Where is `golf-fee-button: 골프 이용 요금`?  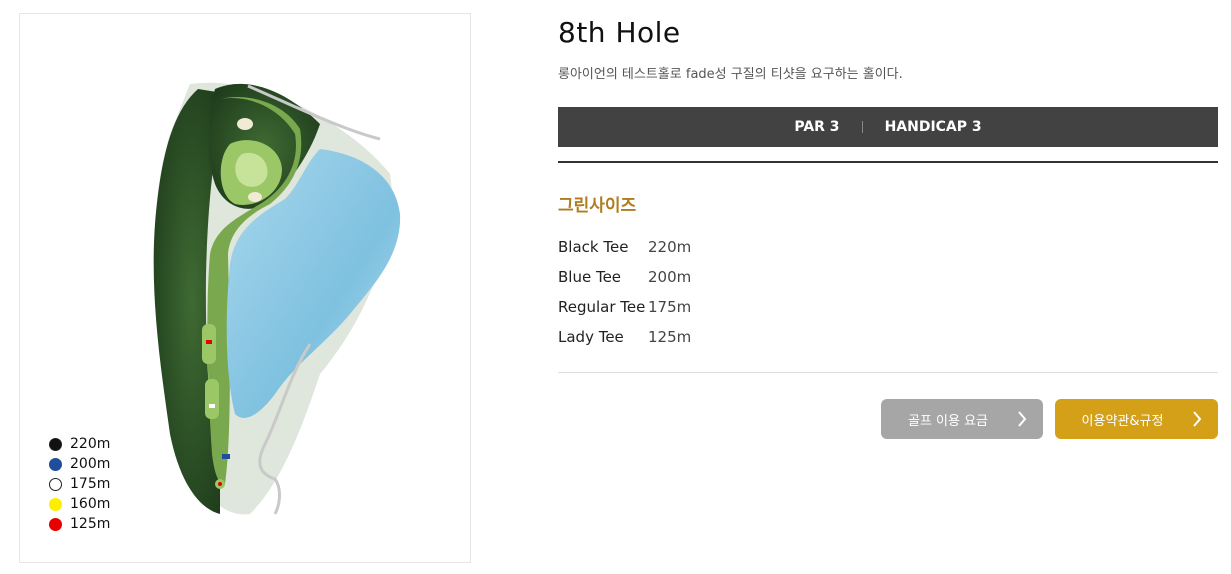 golf-fee-button: 골프 이용 요금 is located at coordinates (962, 419).